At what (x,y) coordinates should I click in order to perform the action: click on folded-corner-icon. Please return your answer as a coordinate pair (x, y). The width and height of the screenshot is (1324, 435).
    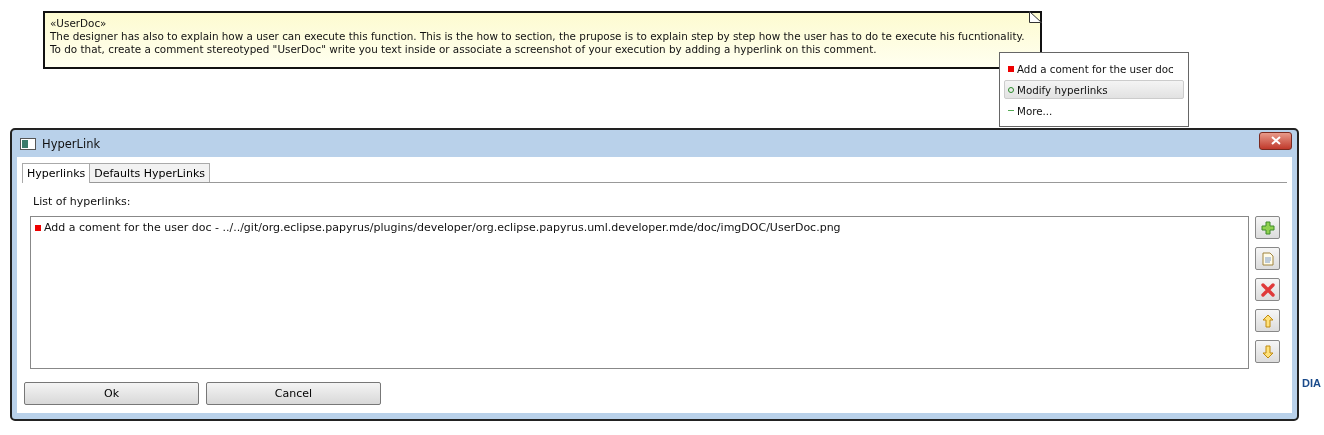
    Looking at the image, I should click on (1035, 17).